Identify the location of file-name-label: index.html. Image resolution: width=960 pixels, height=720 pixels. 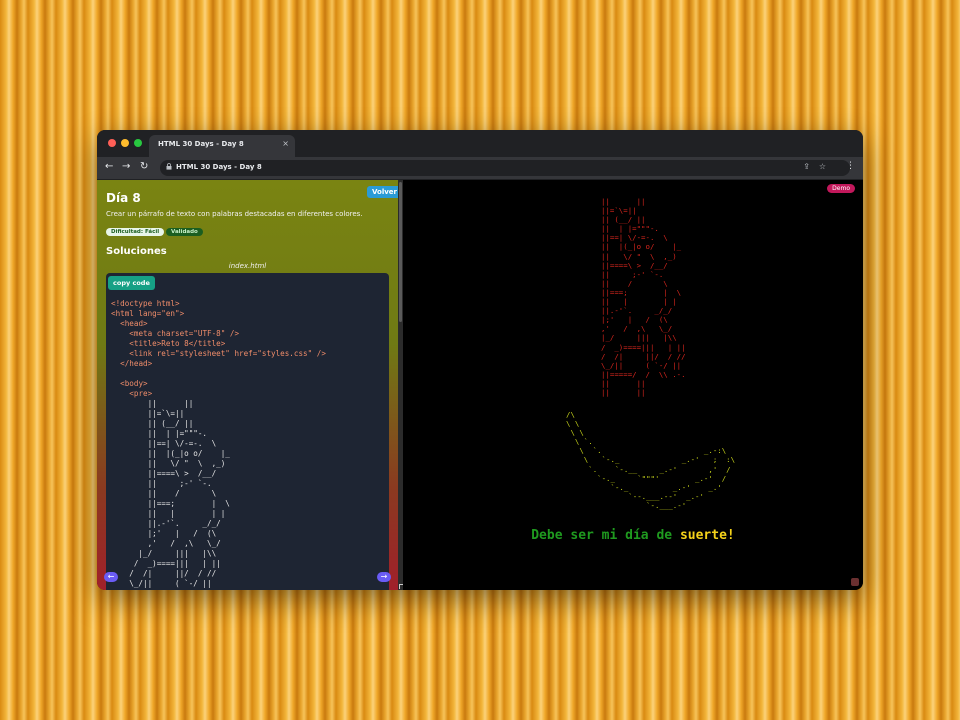
(247, 266).